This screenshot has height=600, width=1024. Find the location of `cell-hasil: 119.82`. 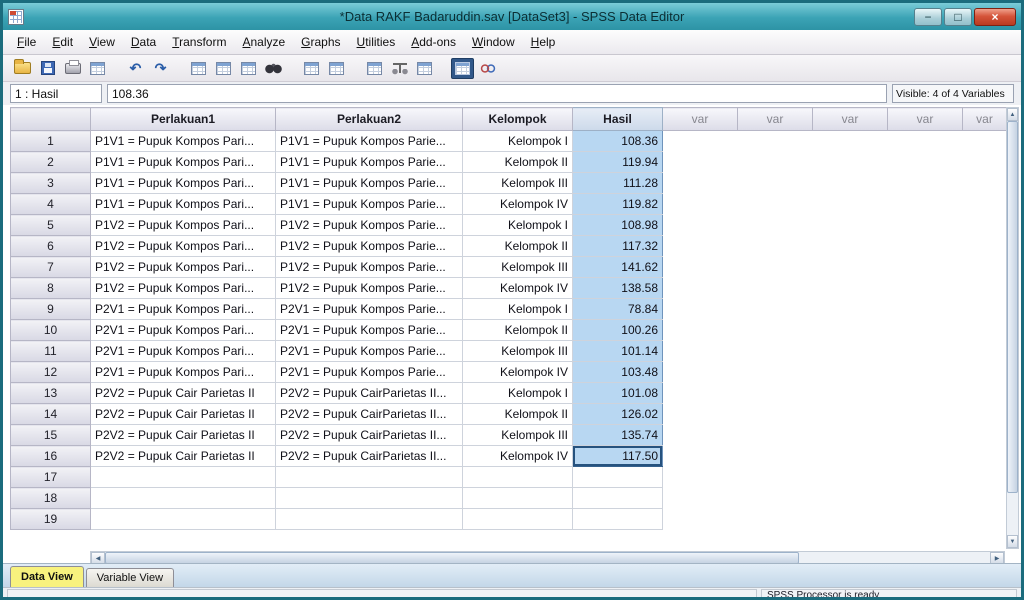

cell-hasil: 119.82 is located at coordinates (617, 204).